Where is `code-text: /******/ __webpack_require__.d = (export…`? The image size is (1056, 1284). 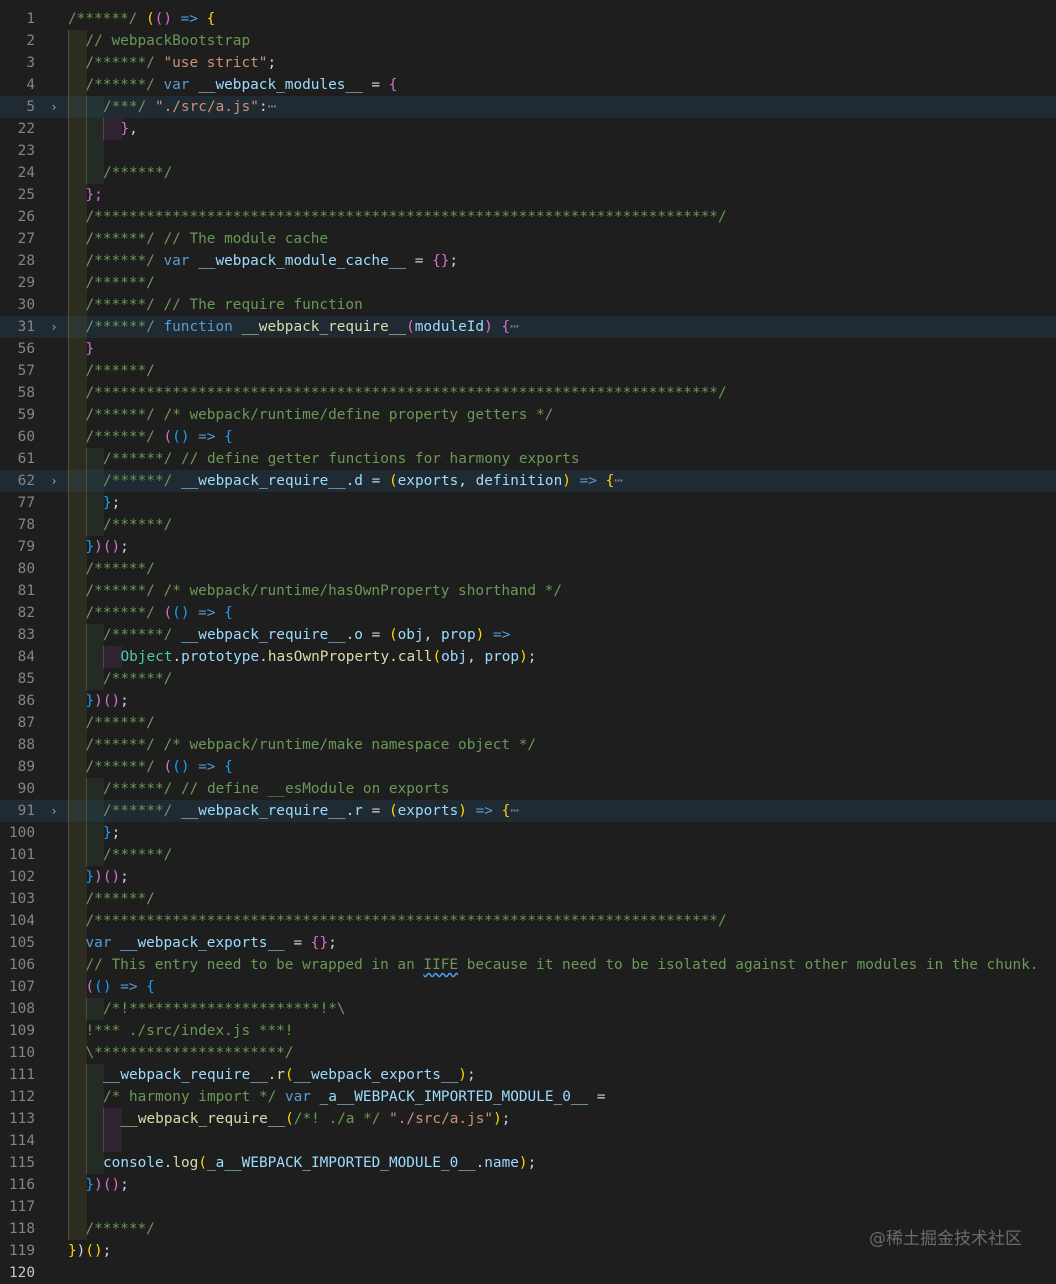 code-text: /******/ __webpack_require__.d = (export… is located at coordinates (363, 481).